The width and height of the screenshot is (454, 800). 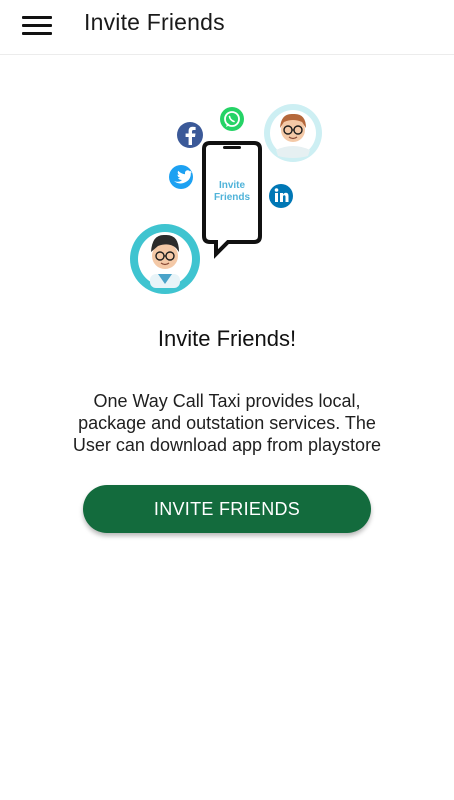 What do you see at coordinates (154, 22) in the screenshot?
I see `page-title: Invite Friends` at bounding box center [154, 22].